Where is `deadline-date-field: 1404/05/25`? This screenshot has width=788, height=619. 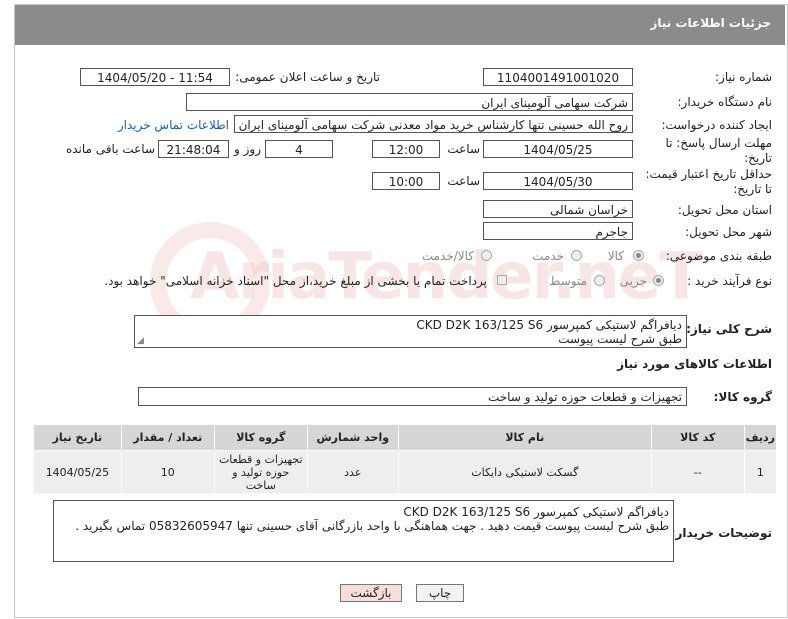
deadline-date-field: 1404/05/25 is located at coordinates (558, 149).